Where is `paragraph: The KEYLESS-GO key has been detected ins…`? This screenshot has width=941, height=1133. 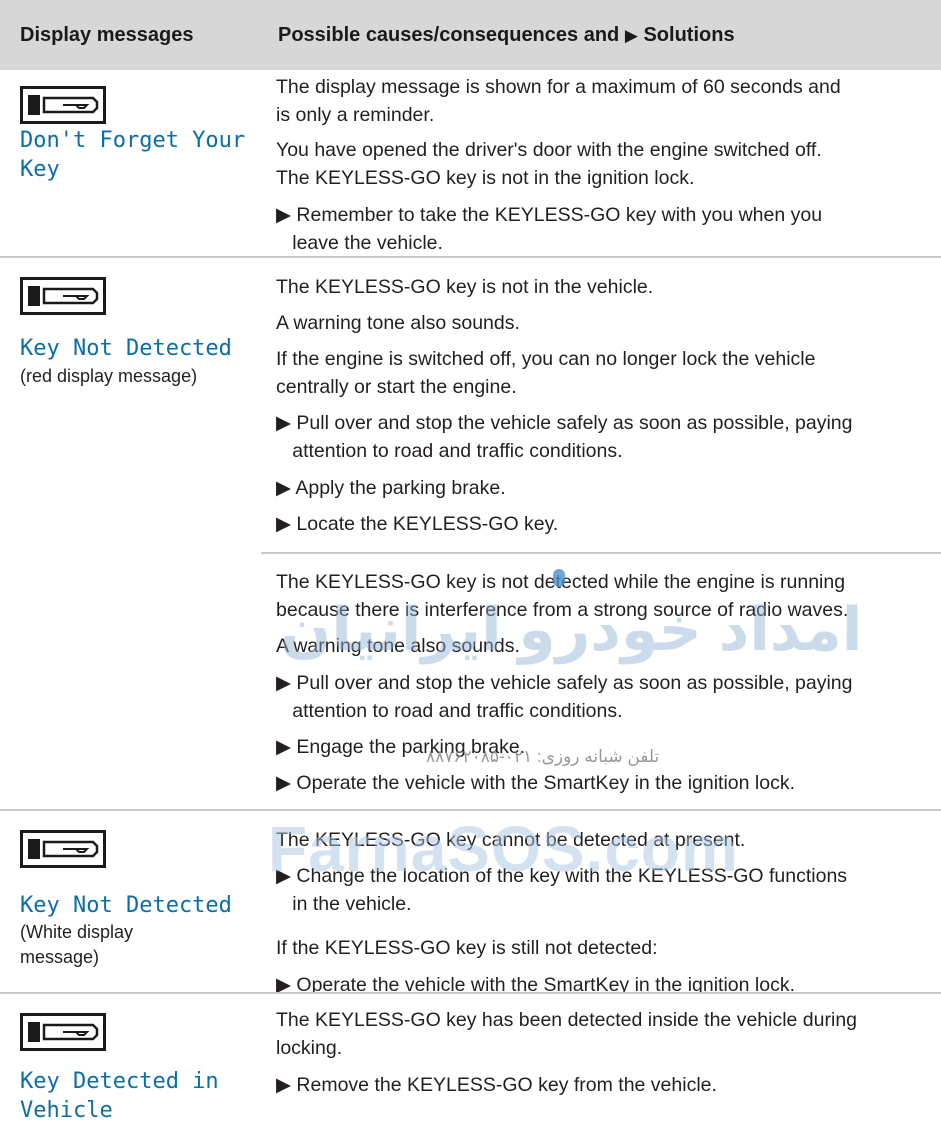 paragraph: The KEYLESS-GO key has been detected ins… is located at coordinates (567, 1020).